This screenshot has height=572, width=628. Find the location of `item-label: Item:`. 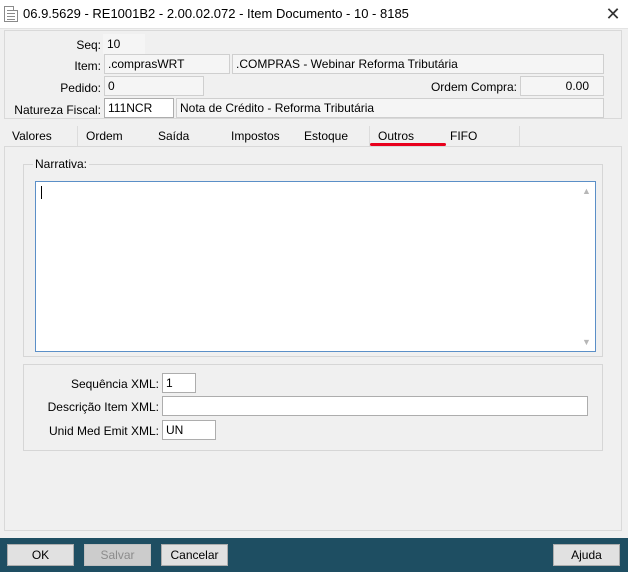

item-label: Item: is located at coordinates (87, 66).